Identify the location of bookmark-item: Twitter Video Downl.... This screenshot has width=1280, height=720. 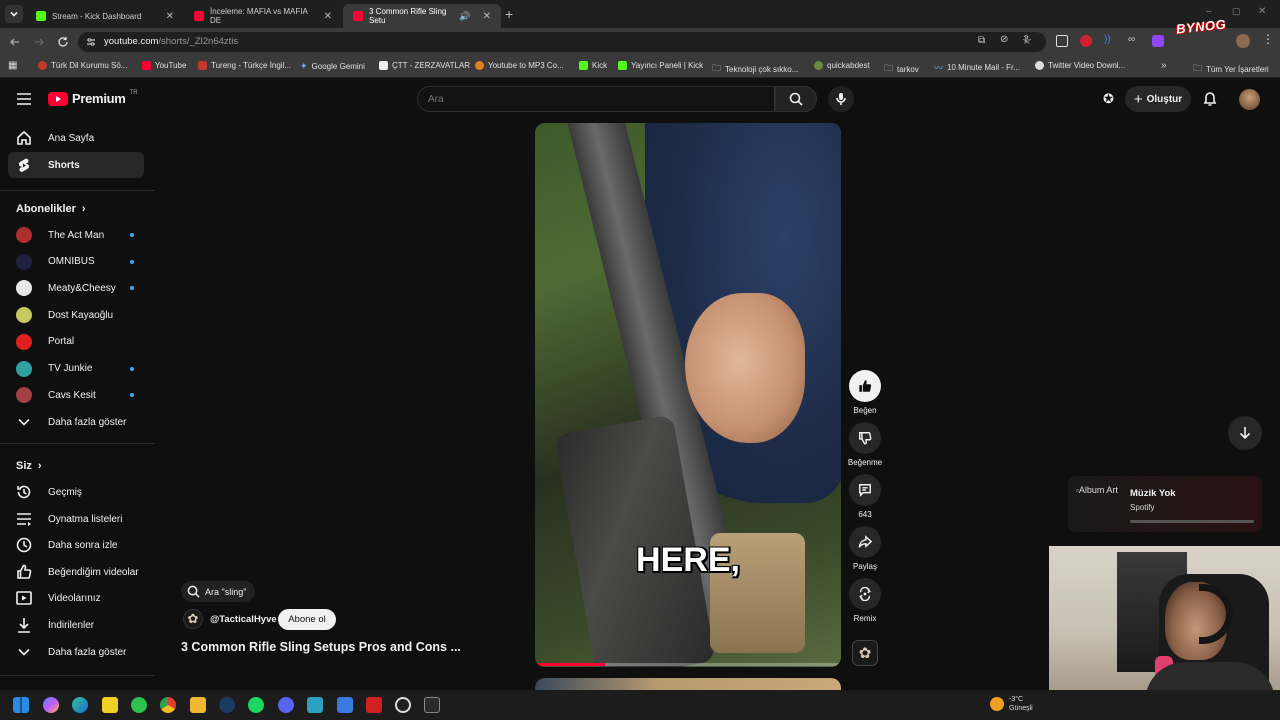
(1080, 65).